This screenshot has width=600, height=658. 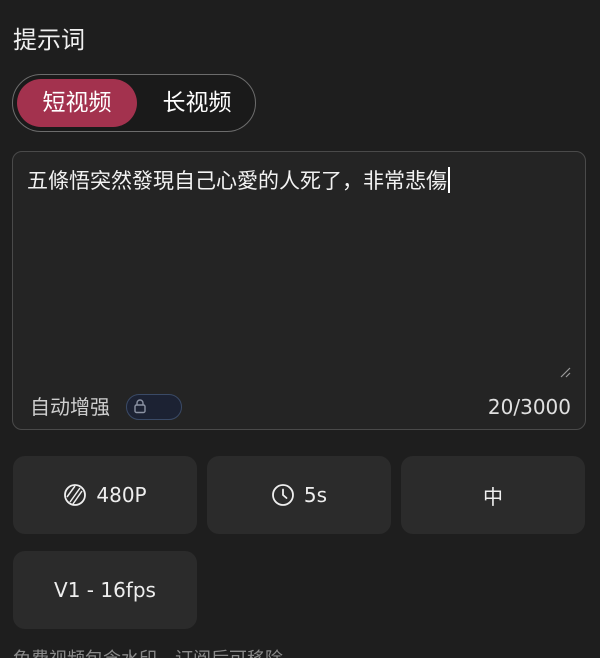 I want to click on quality-button: 中, so click(x=493, y=495).